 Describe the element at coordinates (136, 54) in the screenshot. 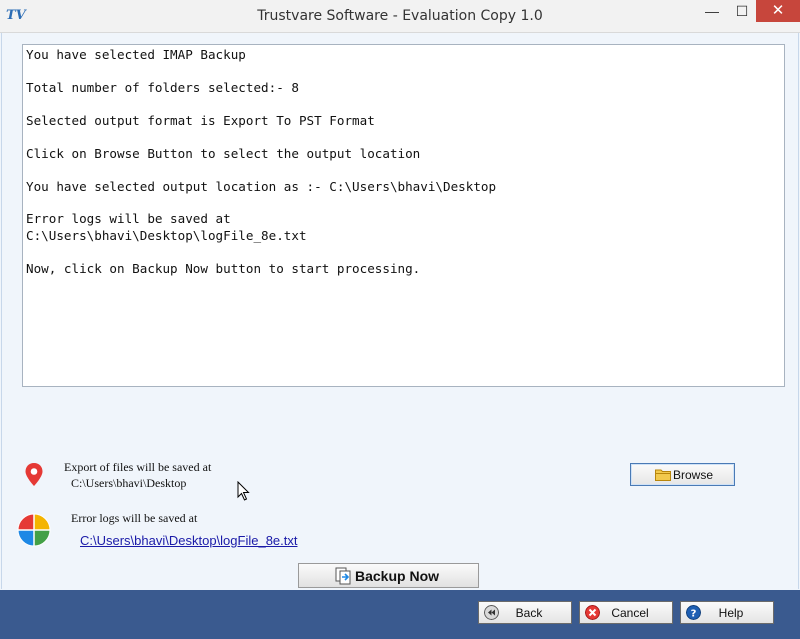

I see `log-line: You have selected IMAP Backup` at that location.